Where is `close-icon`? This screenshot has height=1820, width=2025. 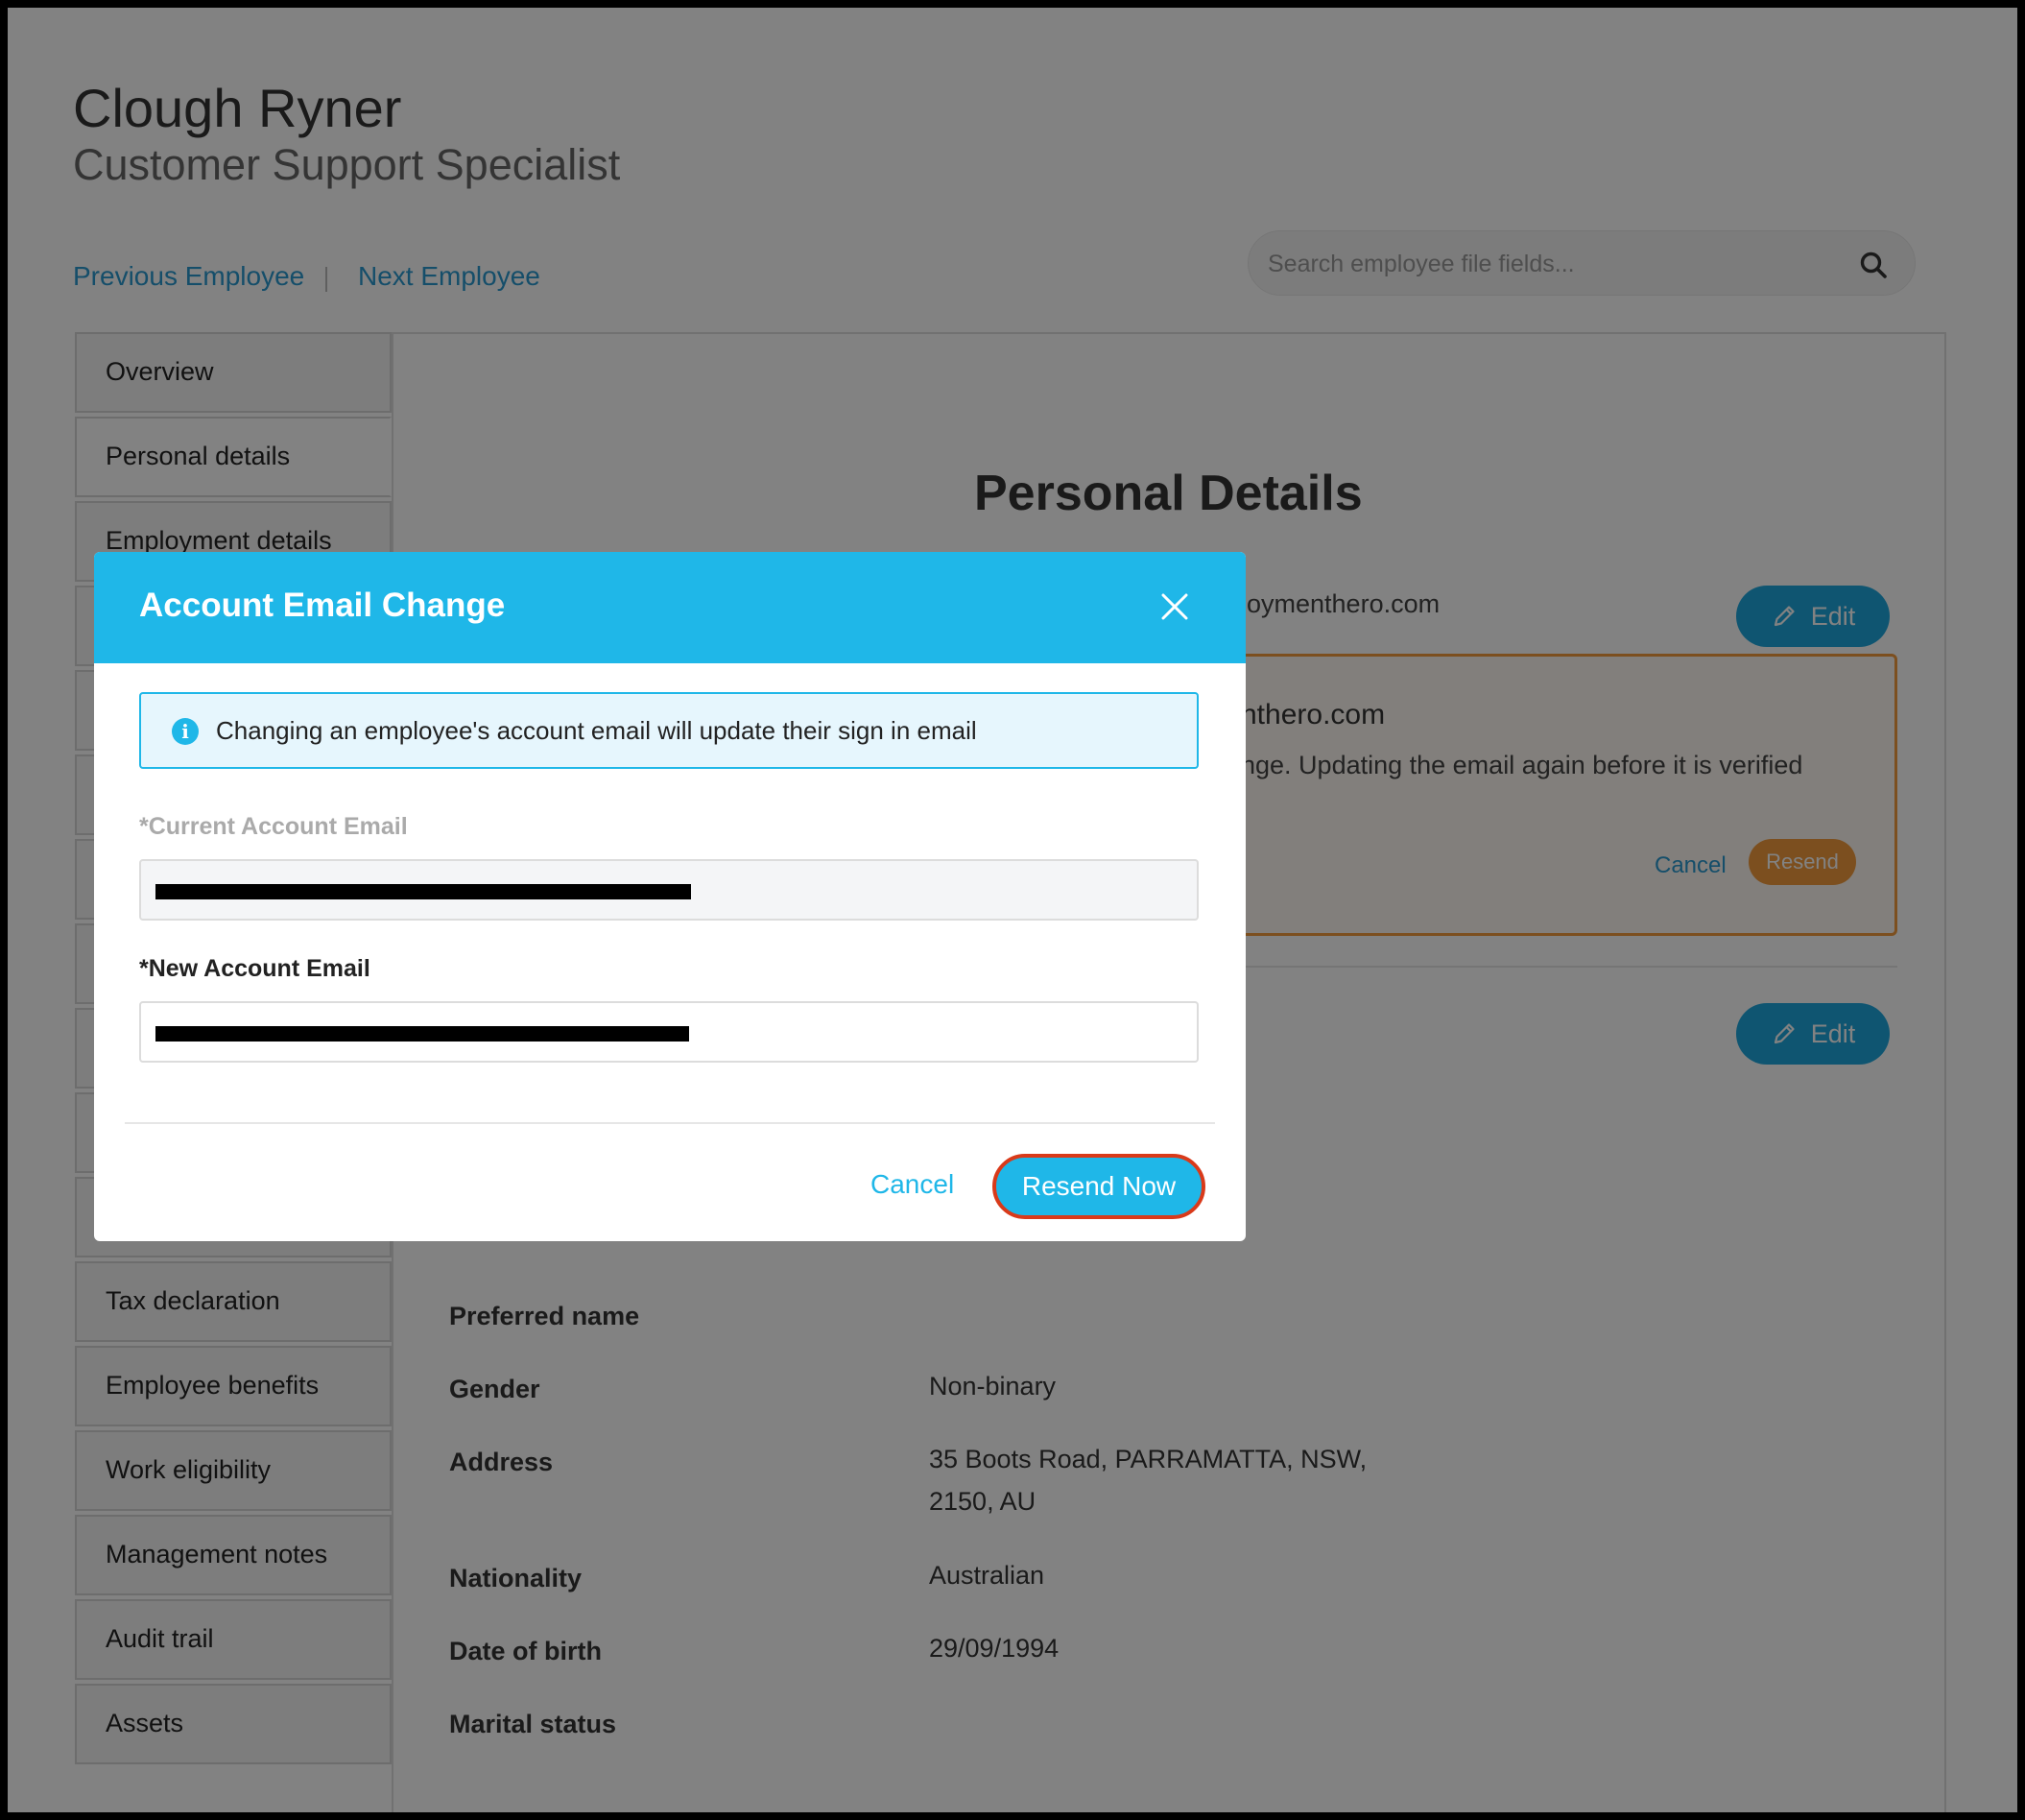
close-icon is located at coordinates (1175, 606).